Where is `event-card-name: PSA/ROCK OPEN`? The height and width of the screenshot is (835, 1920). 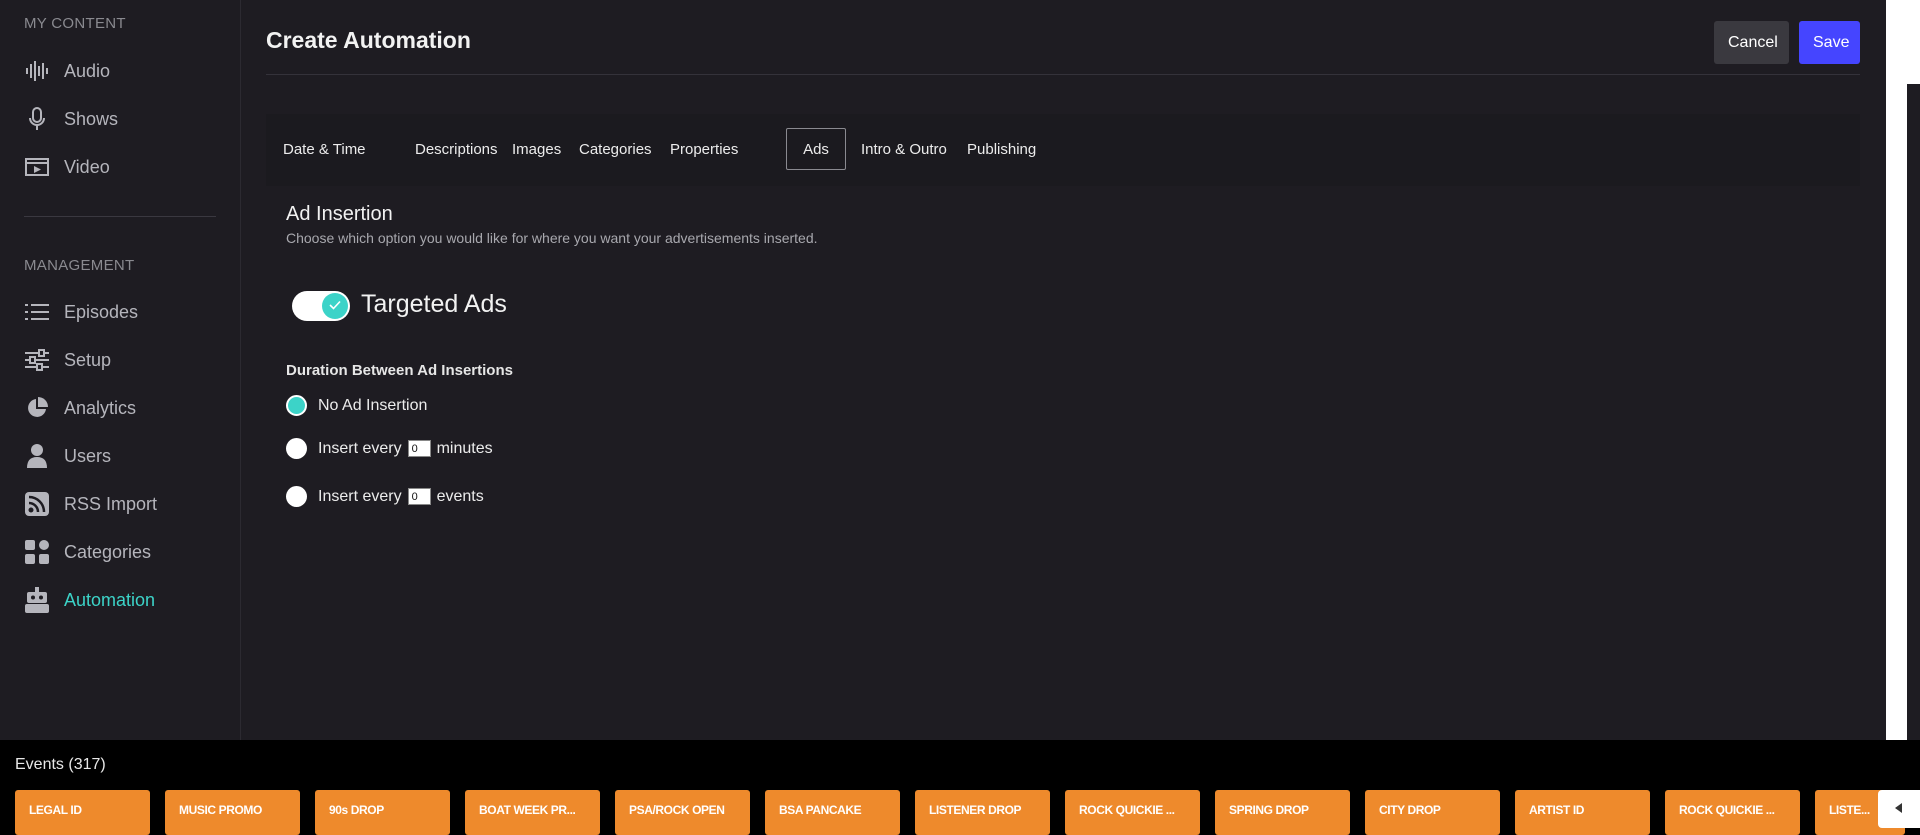 event-card-name: PSA/ROCK OPEN is located at coordinates (677, 810).